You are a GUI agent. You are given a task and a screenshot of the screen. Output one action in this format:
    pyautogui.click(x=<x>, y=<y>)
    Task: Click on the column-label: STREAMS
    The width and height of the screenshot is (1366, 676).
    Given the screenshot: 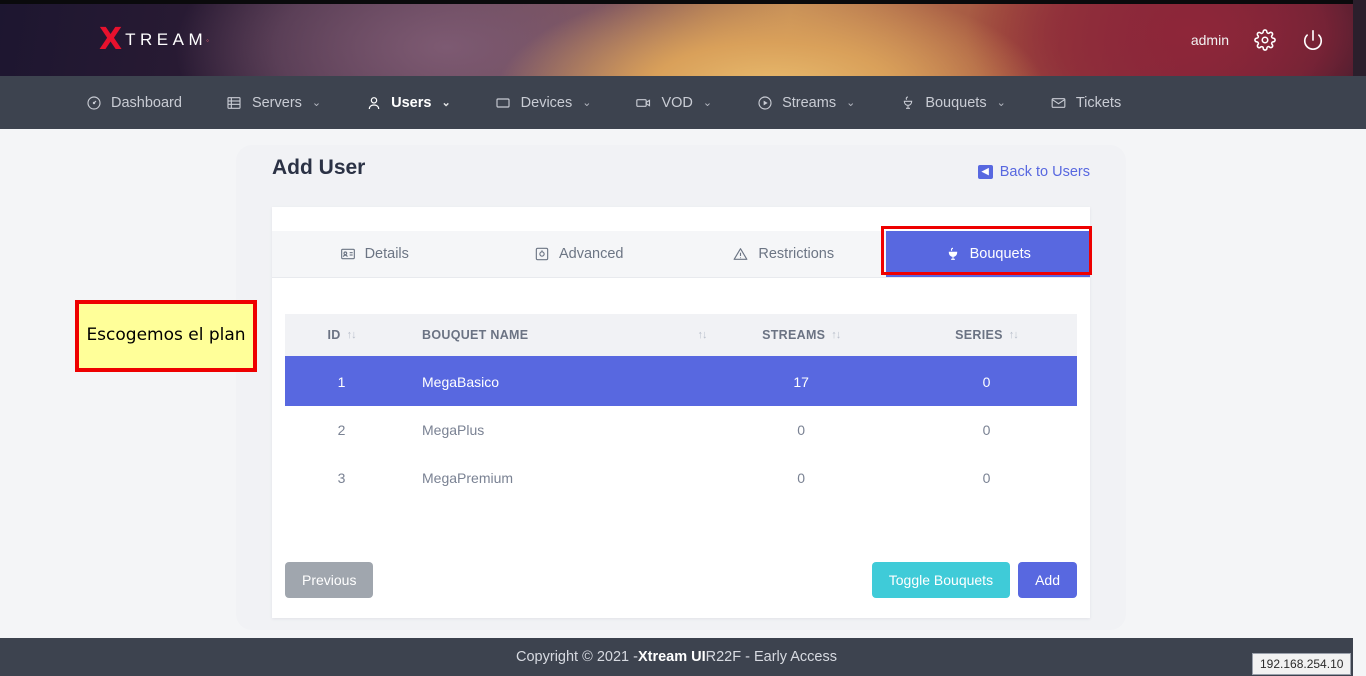 What is the action you would take?
    pyautogui.click(x=794, y=335)
    